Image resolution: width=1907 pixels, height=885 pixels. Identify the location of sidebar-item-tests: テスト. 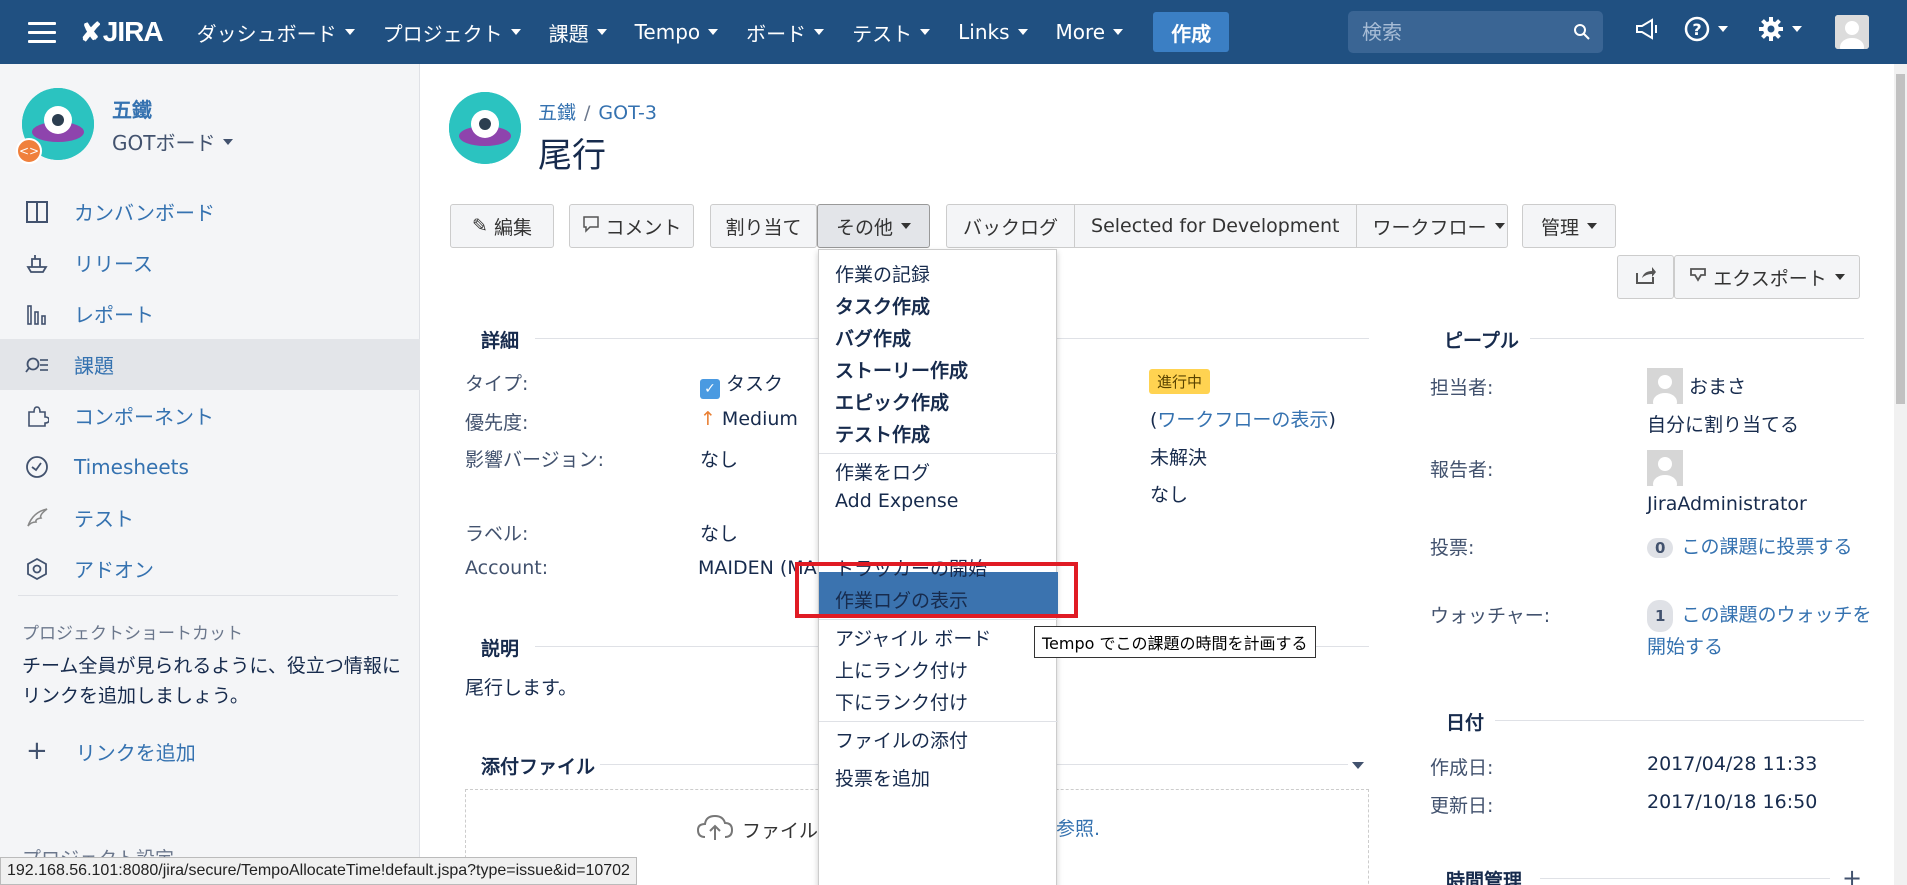
(210, 517).